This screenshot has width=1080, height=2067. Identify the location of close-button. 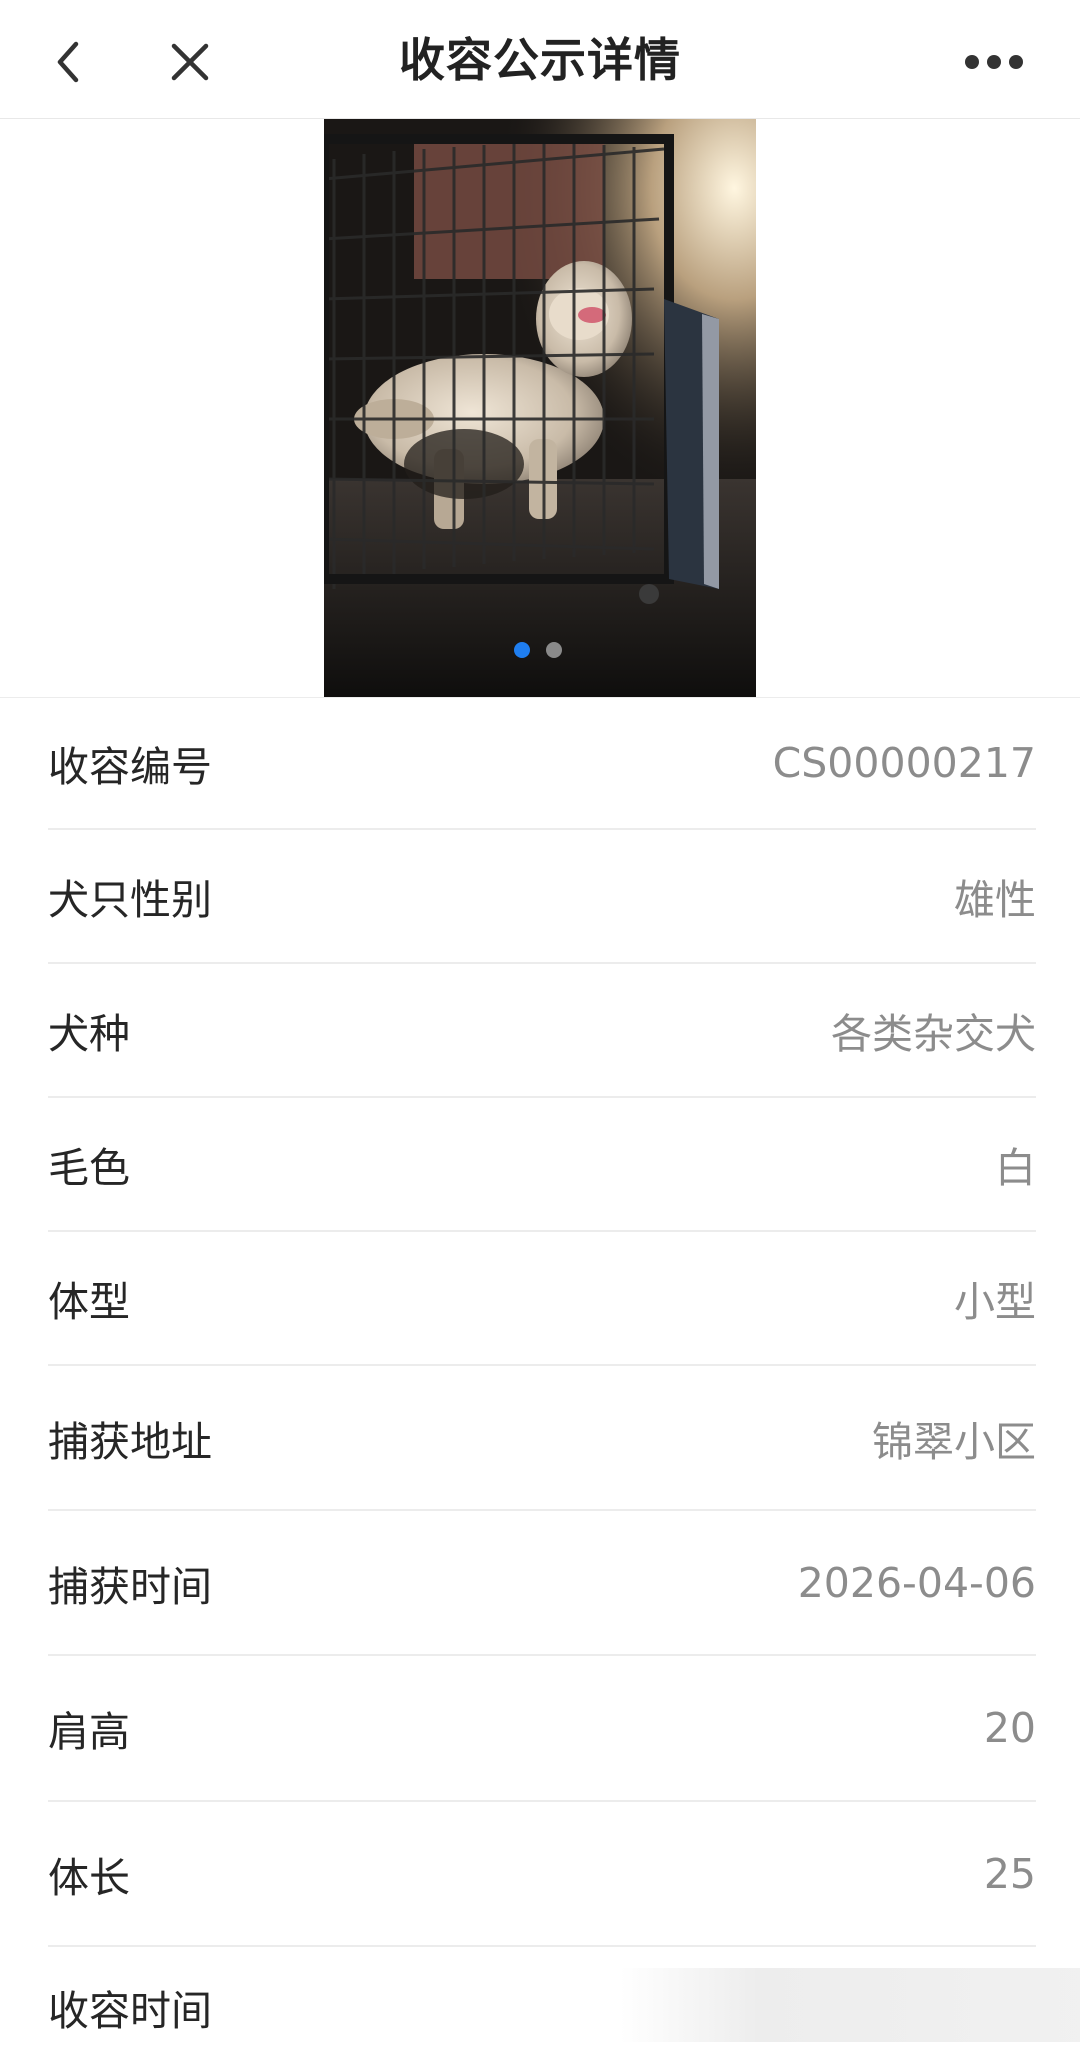
(190, 62).